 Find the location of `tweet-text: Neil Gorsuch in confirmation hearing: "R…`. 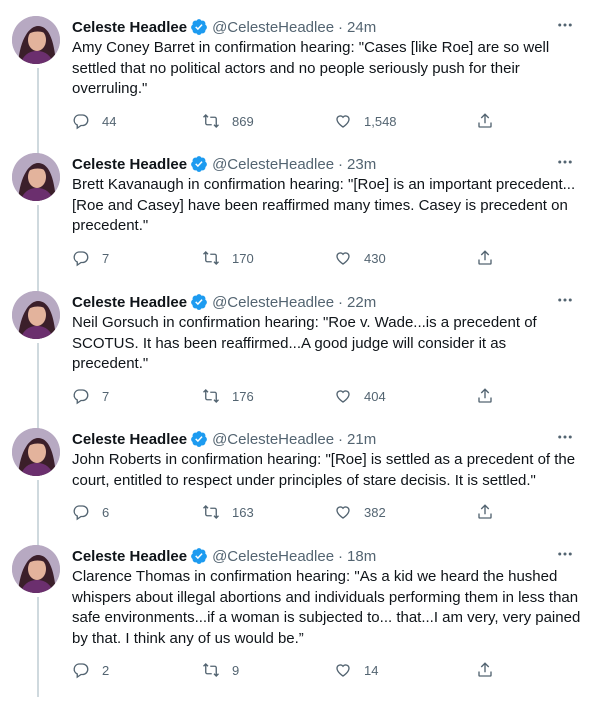

tweet-text: Neil Gorsuch in confirmation hearing: "R… is located at coordinates (304, 343).